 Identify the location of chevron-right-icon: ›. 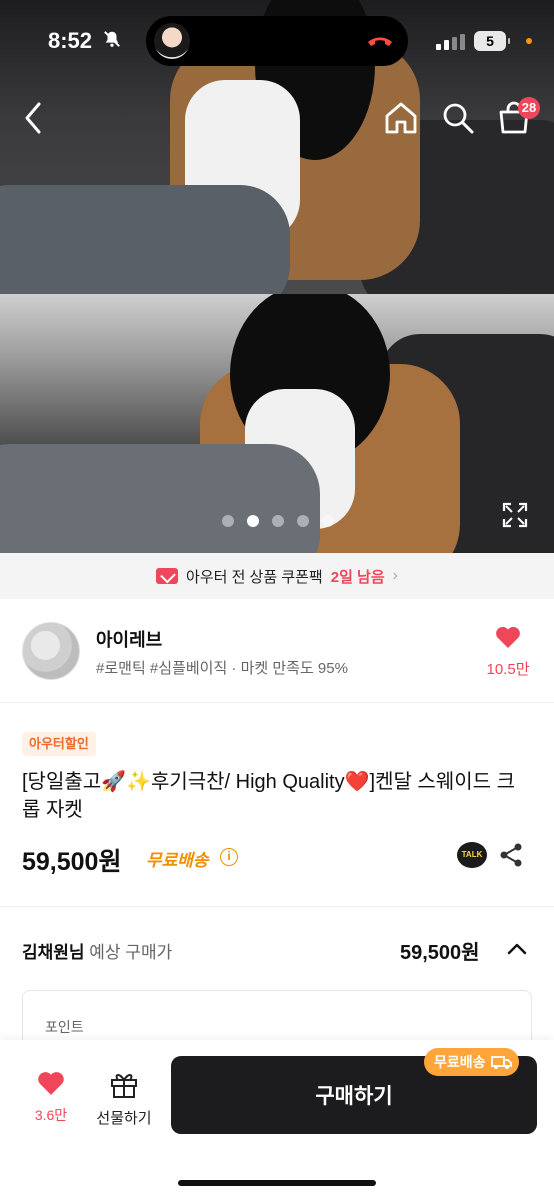
(395, 575).